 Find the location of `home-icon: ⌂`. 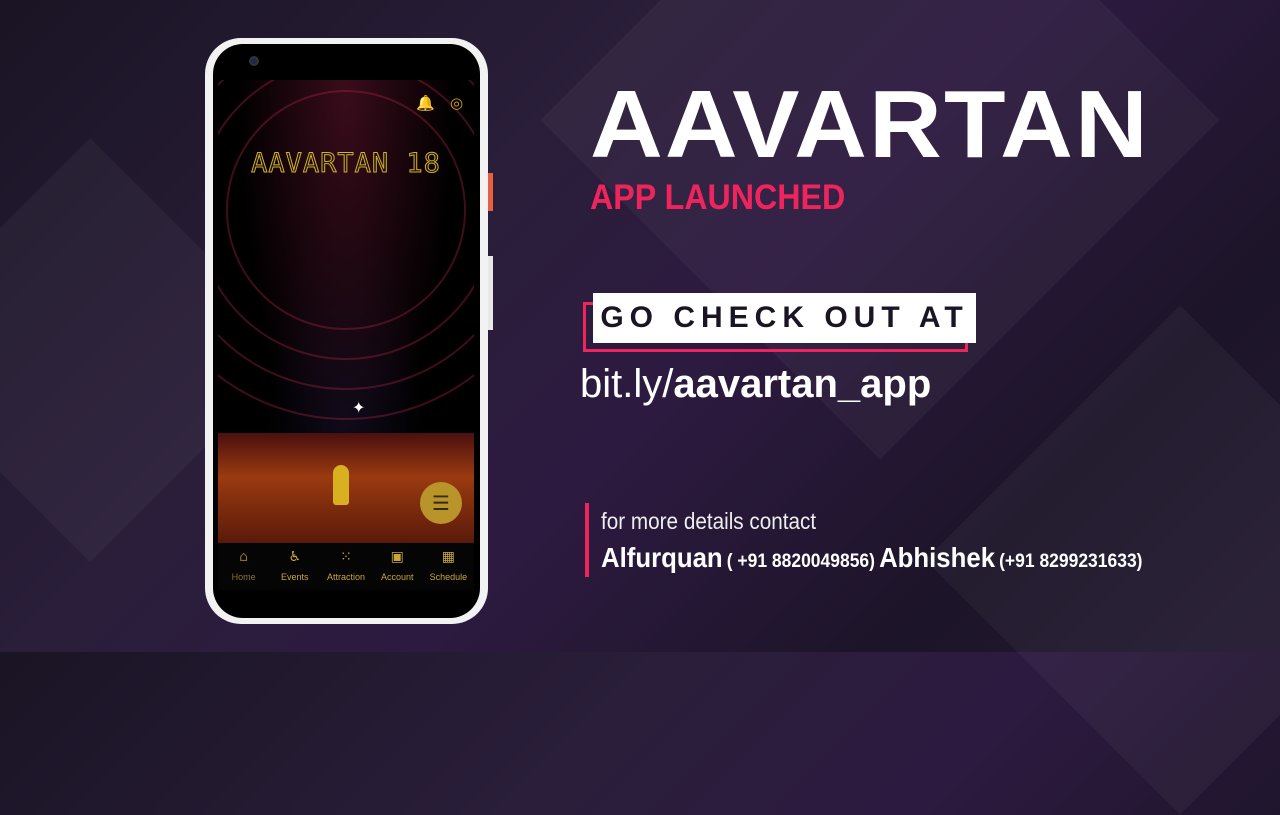

home-icon: ⌂ is located at coordinates (244, 557).